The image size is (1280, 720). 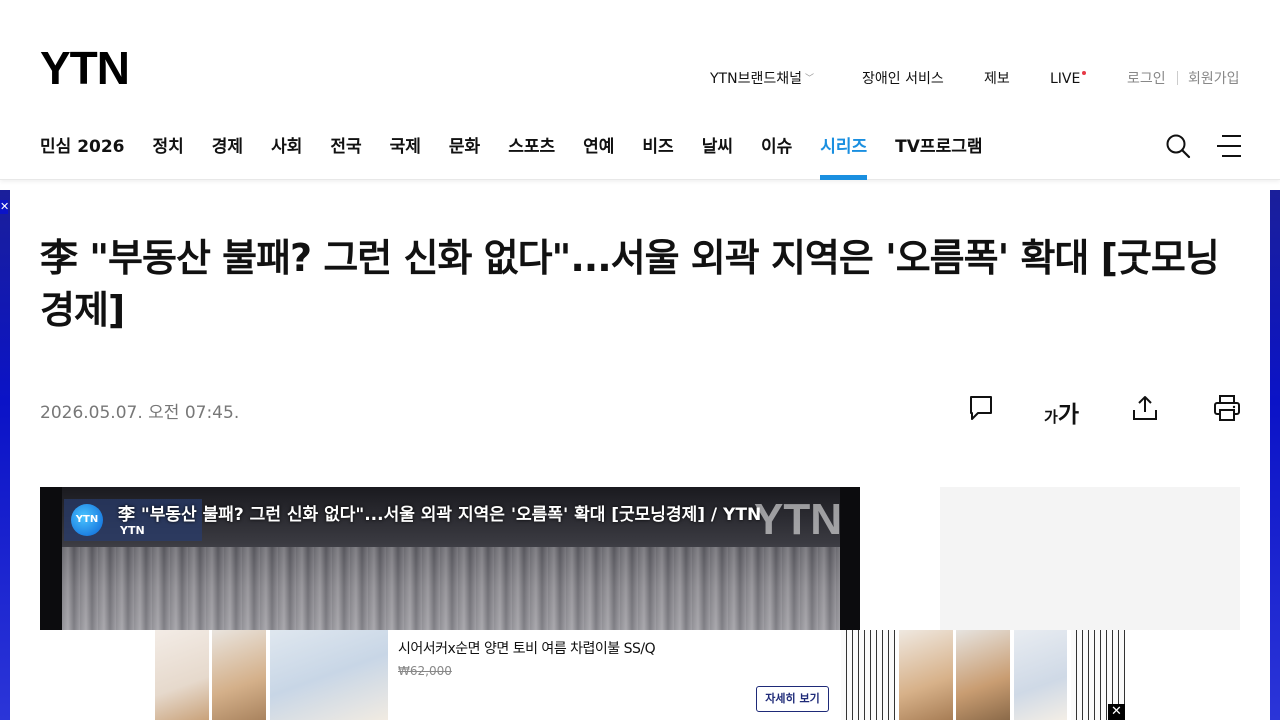 I want to click on font-large-label: 가, so click(x=1068, y=415).